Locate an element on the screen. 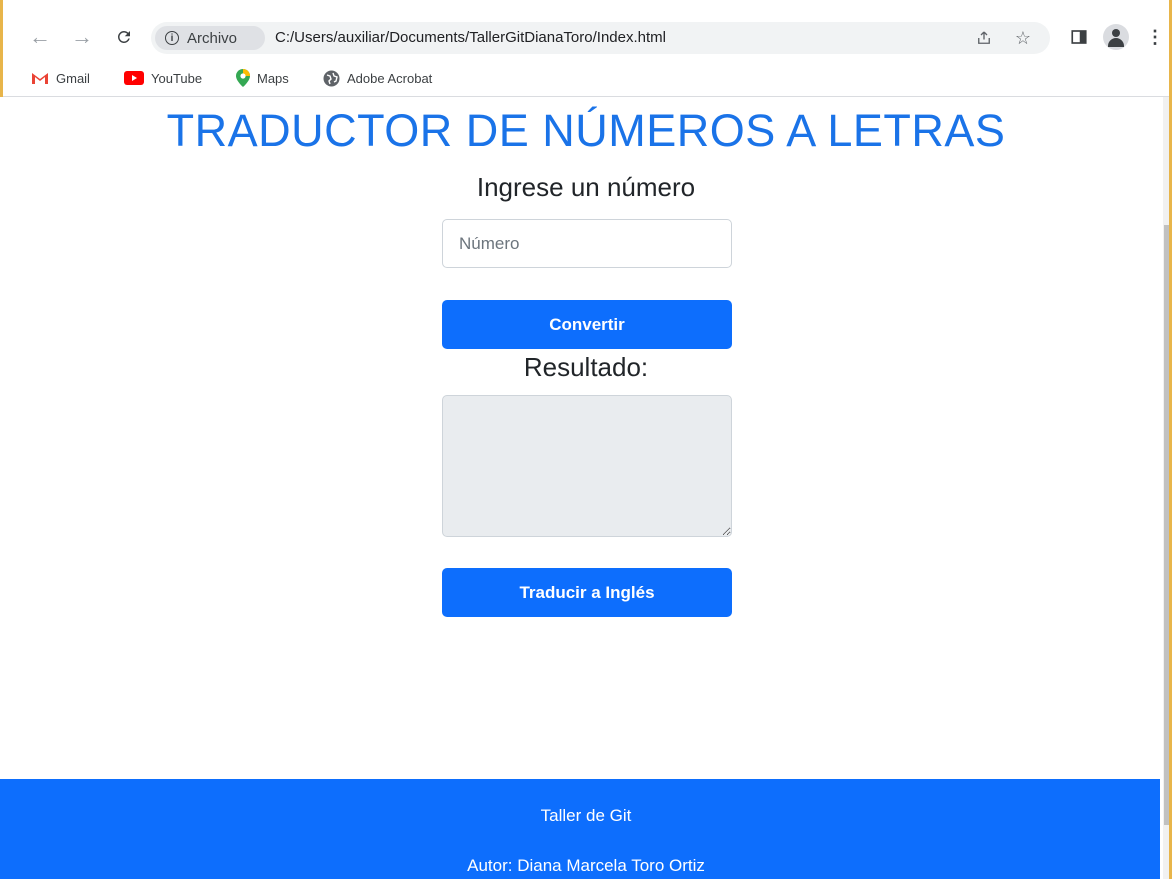 Image resolution: width=1172 pixels, height=879 pixels. result-textarea is located at coordinates (587, 466).